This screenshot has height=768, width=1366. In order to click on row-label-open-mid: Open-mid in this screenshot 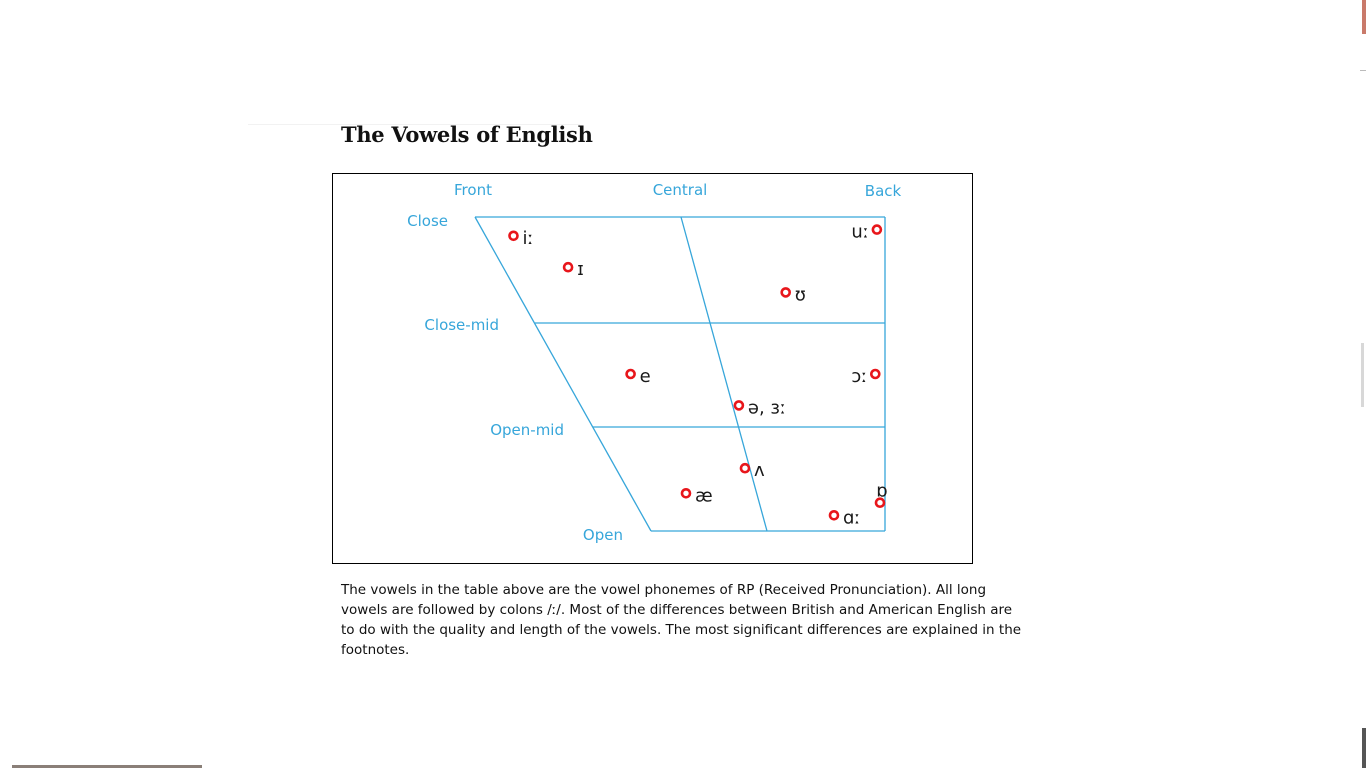, I will do `click(527, 430)`.